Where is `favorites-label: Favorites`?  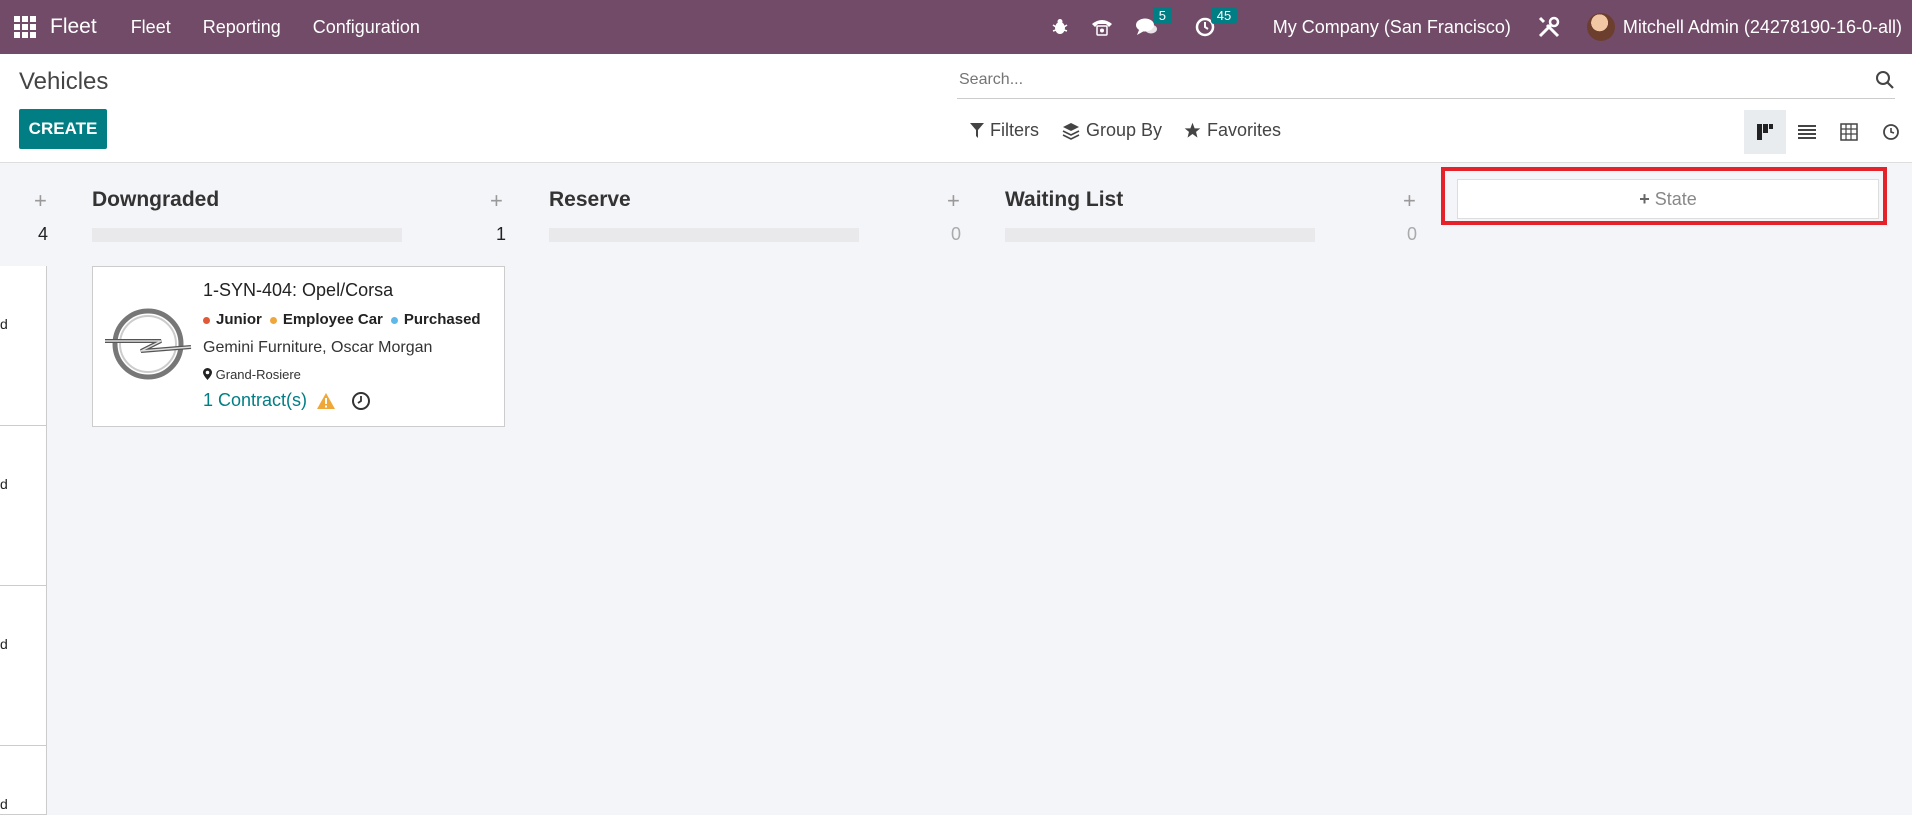
favorites-label: Favorites is located at coordinates (1244, 130).